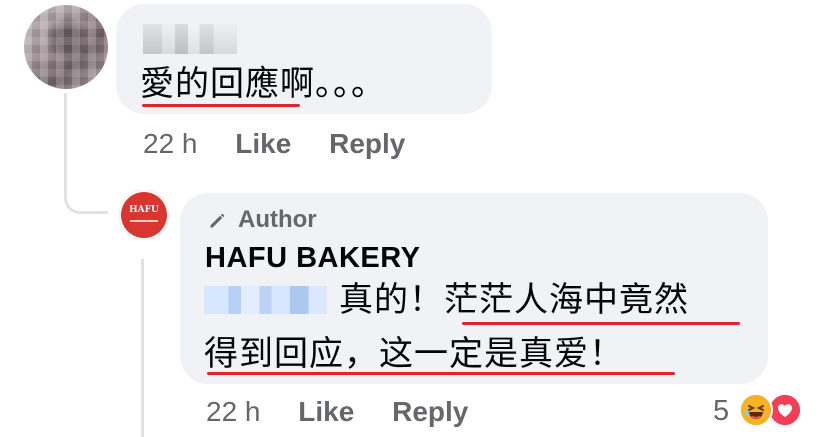  I want to click on thread-line-bottom, so click(142, 348).